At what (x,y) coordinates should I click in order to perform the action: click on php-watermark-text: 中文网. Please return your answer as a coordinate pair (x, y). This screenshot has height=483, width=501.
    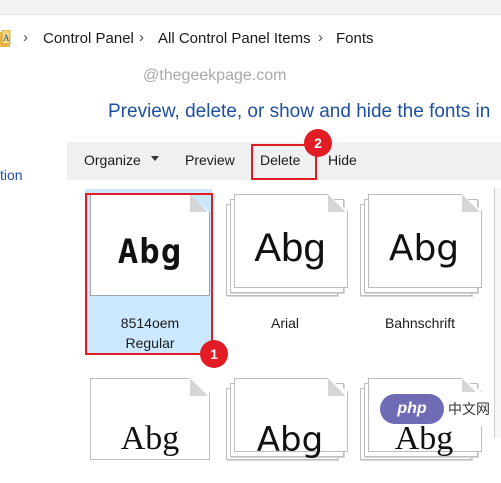
    Looking at the image, I should click on (469, 409).